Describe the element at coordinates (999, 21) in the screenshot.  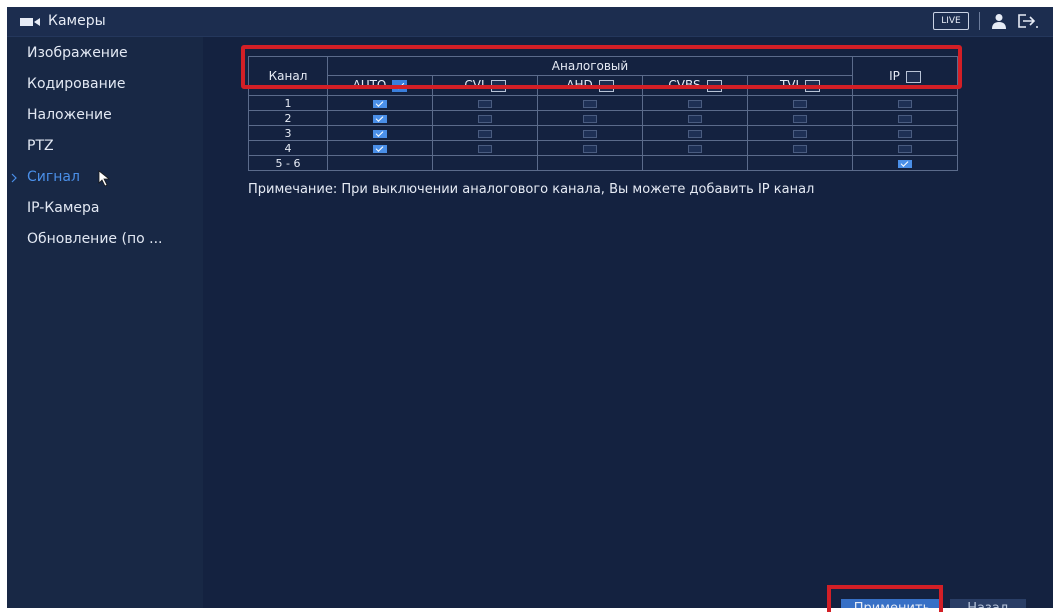
I see `user-icon` at that location.